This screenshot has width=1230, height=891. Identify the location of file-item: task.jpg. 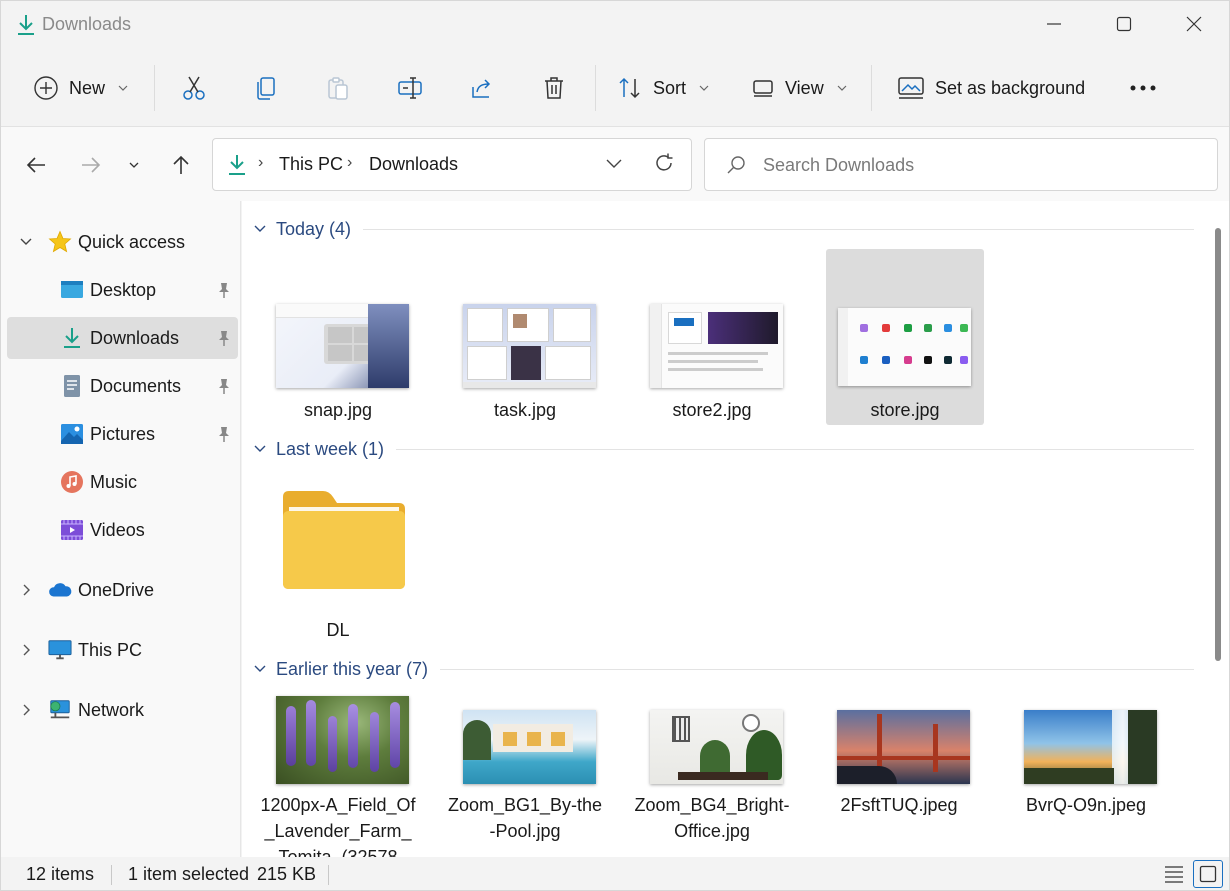
(525, 337).